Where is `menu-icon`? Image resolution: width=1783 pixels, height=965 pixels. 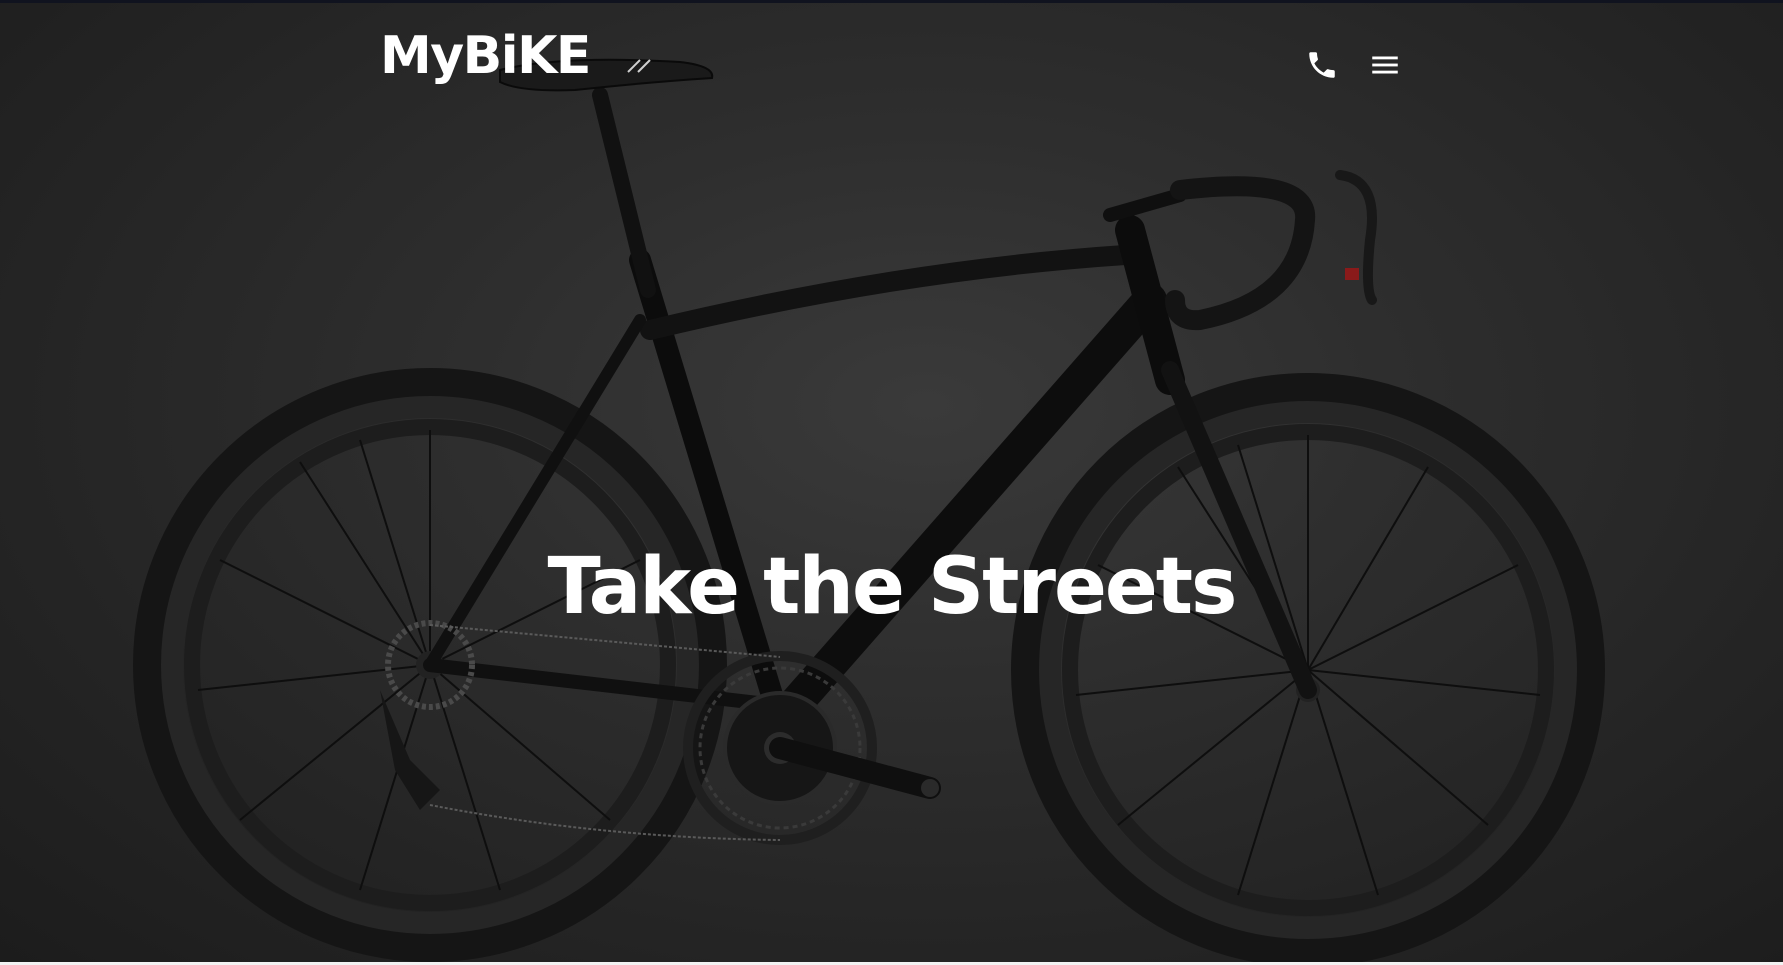 menu-icon is located at coordinates (1385, 65).